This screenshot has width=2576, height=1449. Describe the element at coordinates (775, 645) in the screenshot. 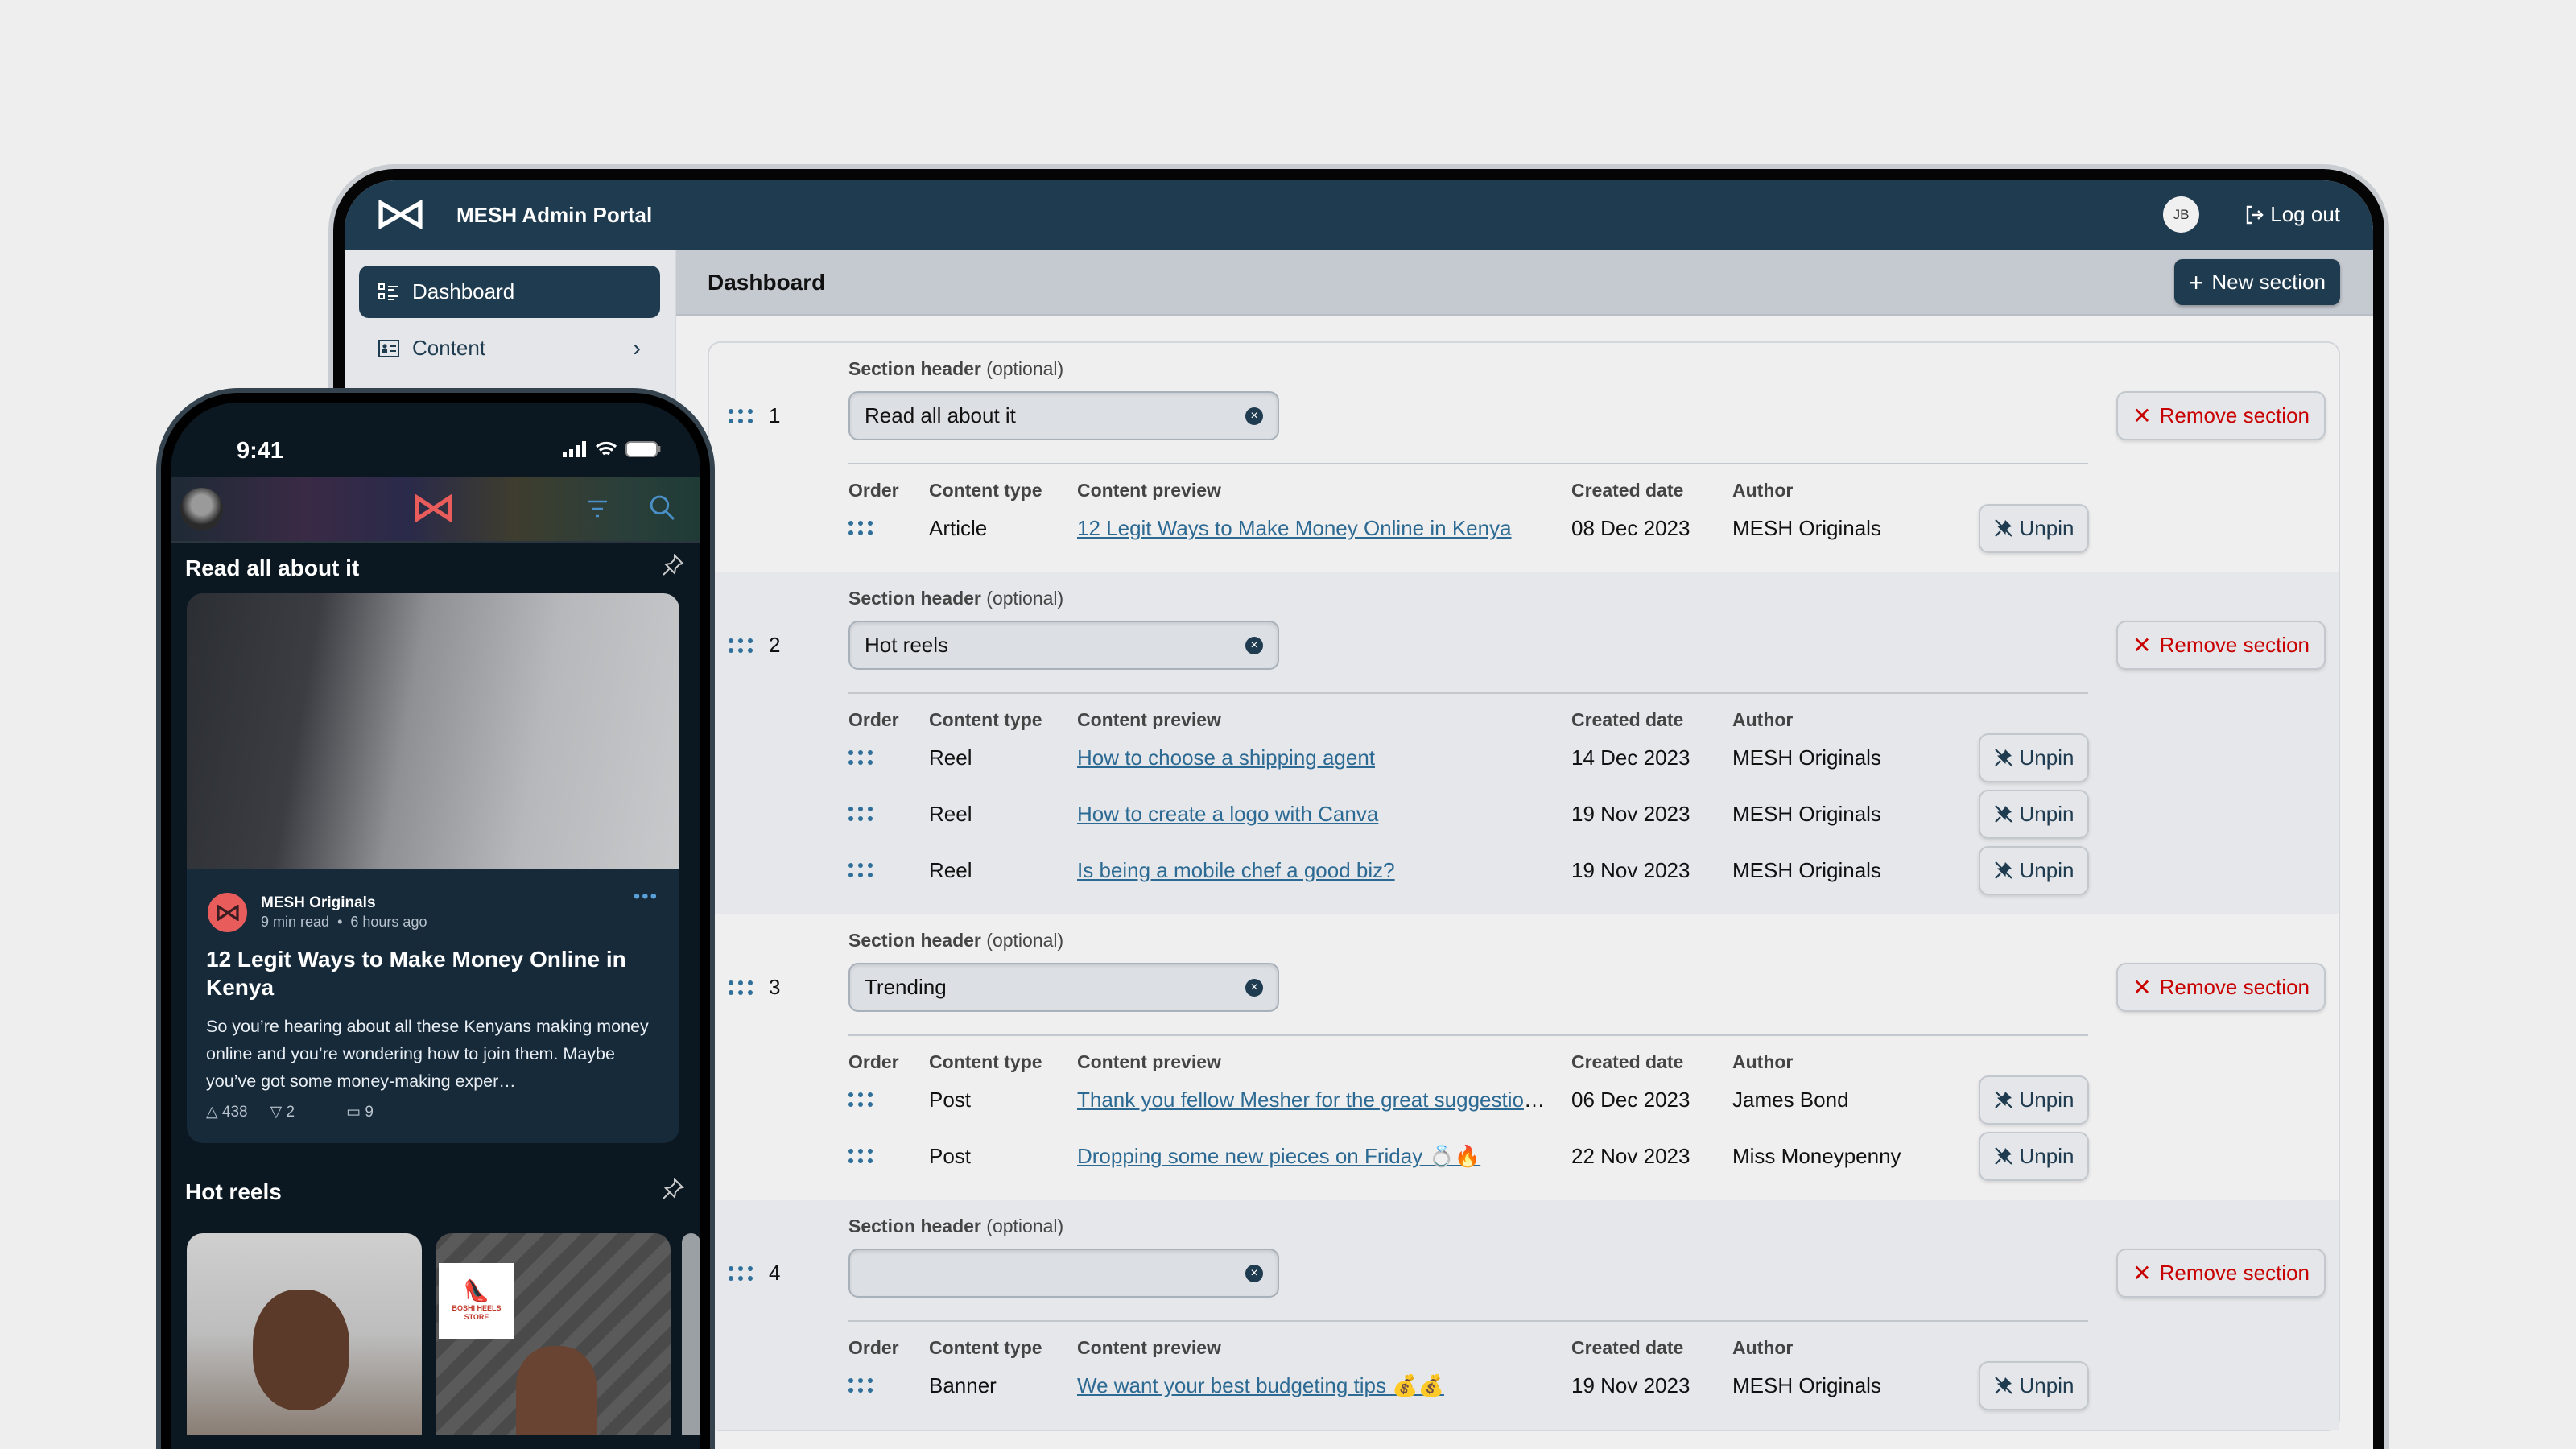

I see `section-number: 2` at that location.